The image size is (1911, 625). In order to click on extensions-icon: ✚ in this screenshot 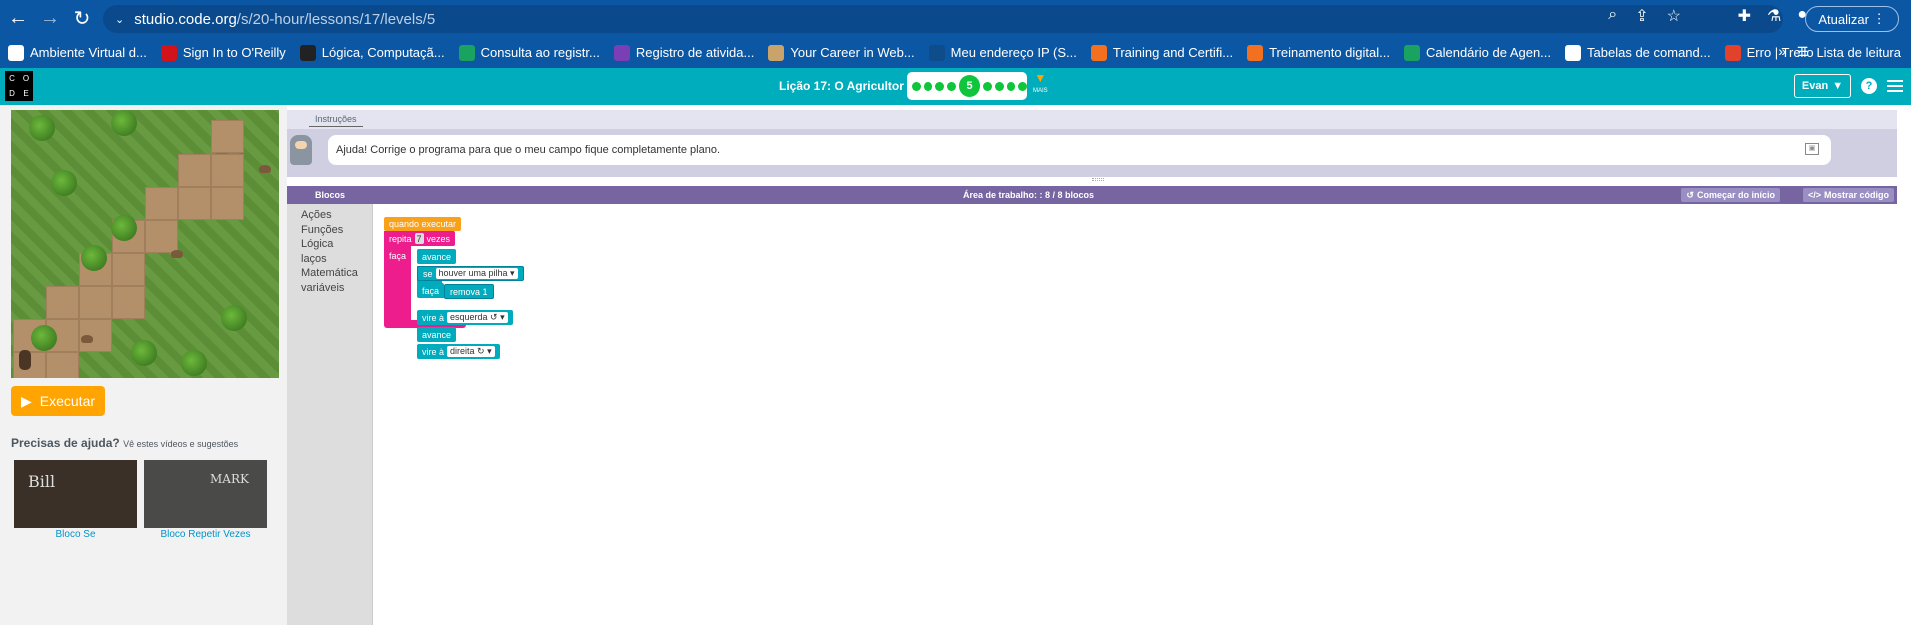, I will do `click(1744, 16)`.